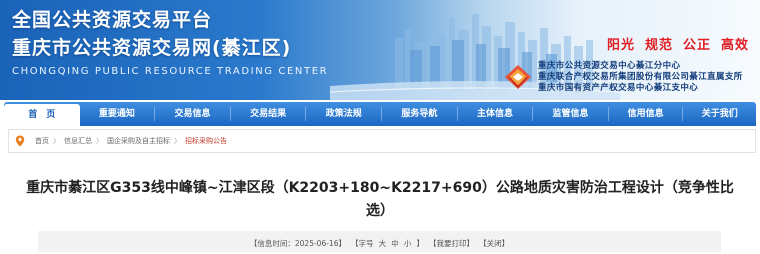  What do you see at coordinates (268, 114) in the screenshot?
I see `nav-trading-results: 交易结果` at bounding box center [268, 114].